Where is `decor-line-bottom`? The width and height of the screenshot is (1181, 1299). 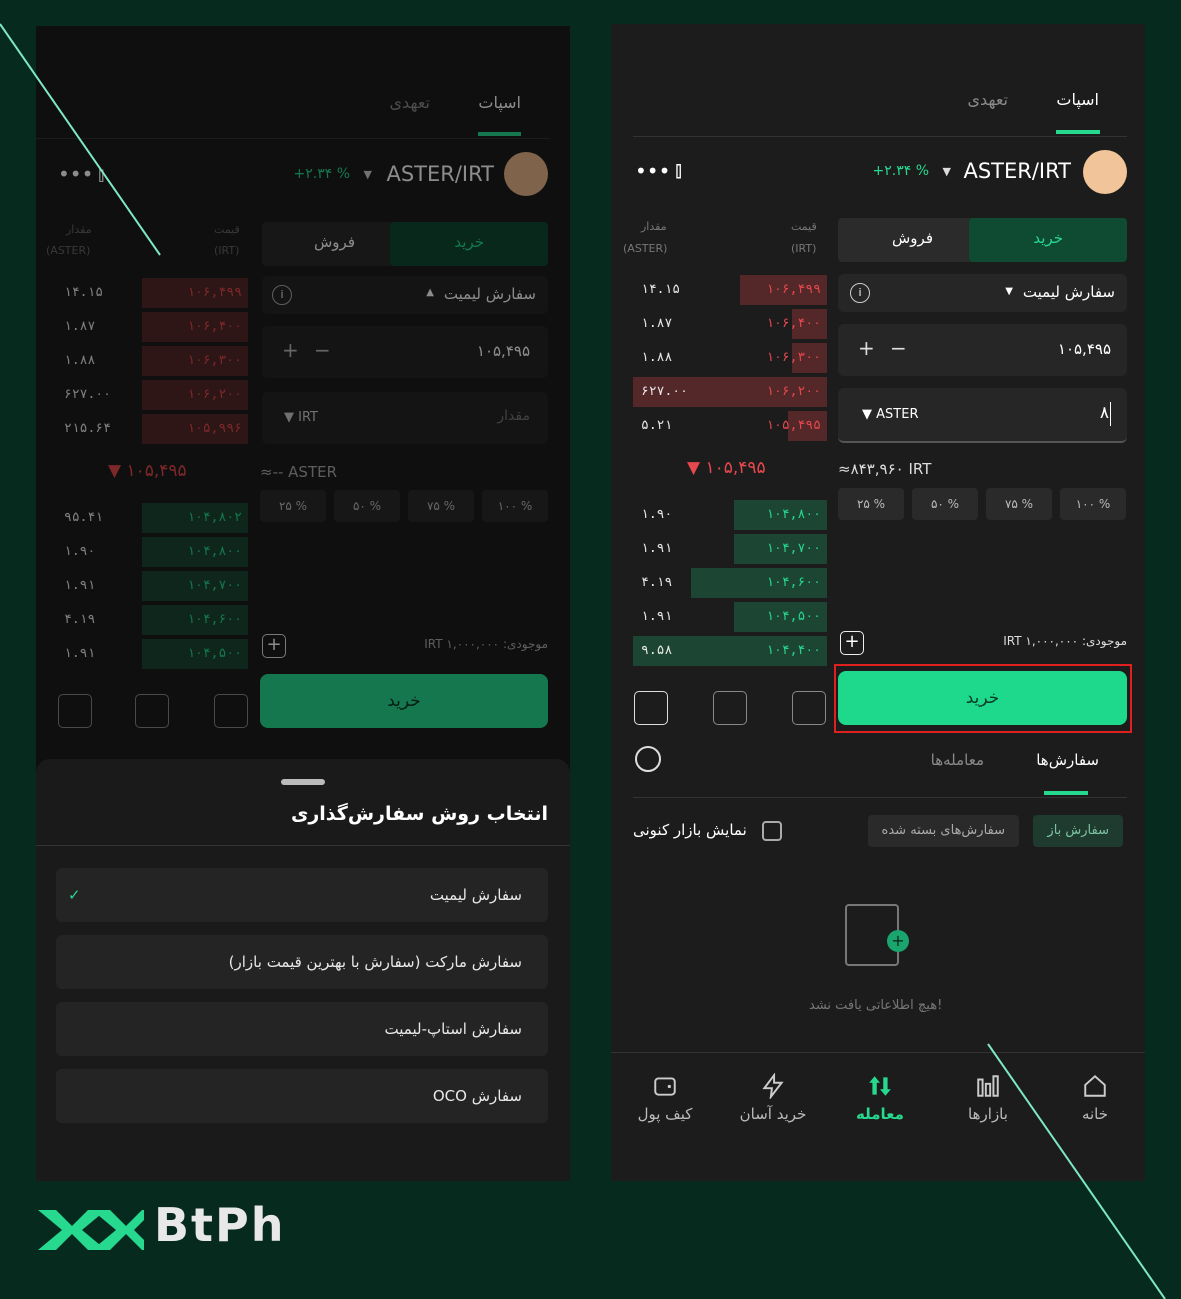 decor-line-bottom is located at coordinates (1076, 1171).